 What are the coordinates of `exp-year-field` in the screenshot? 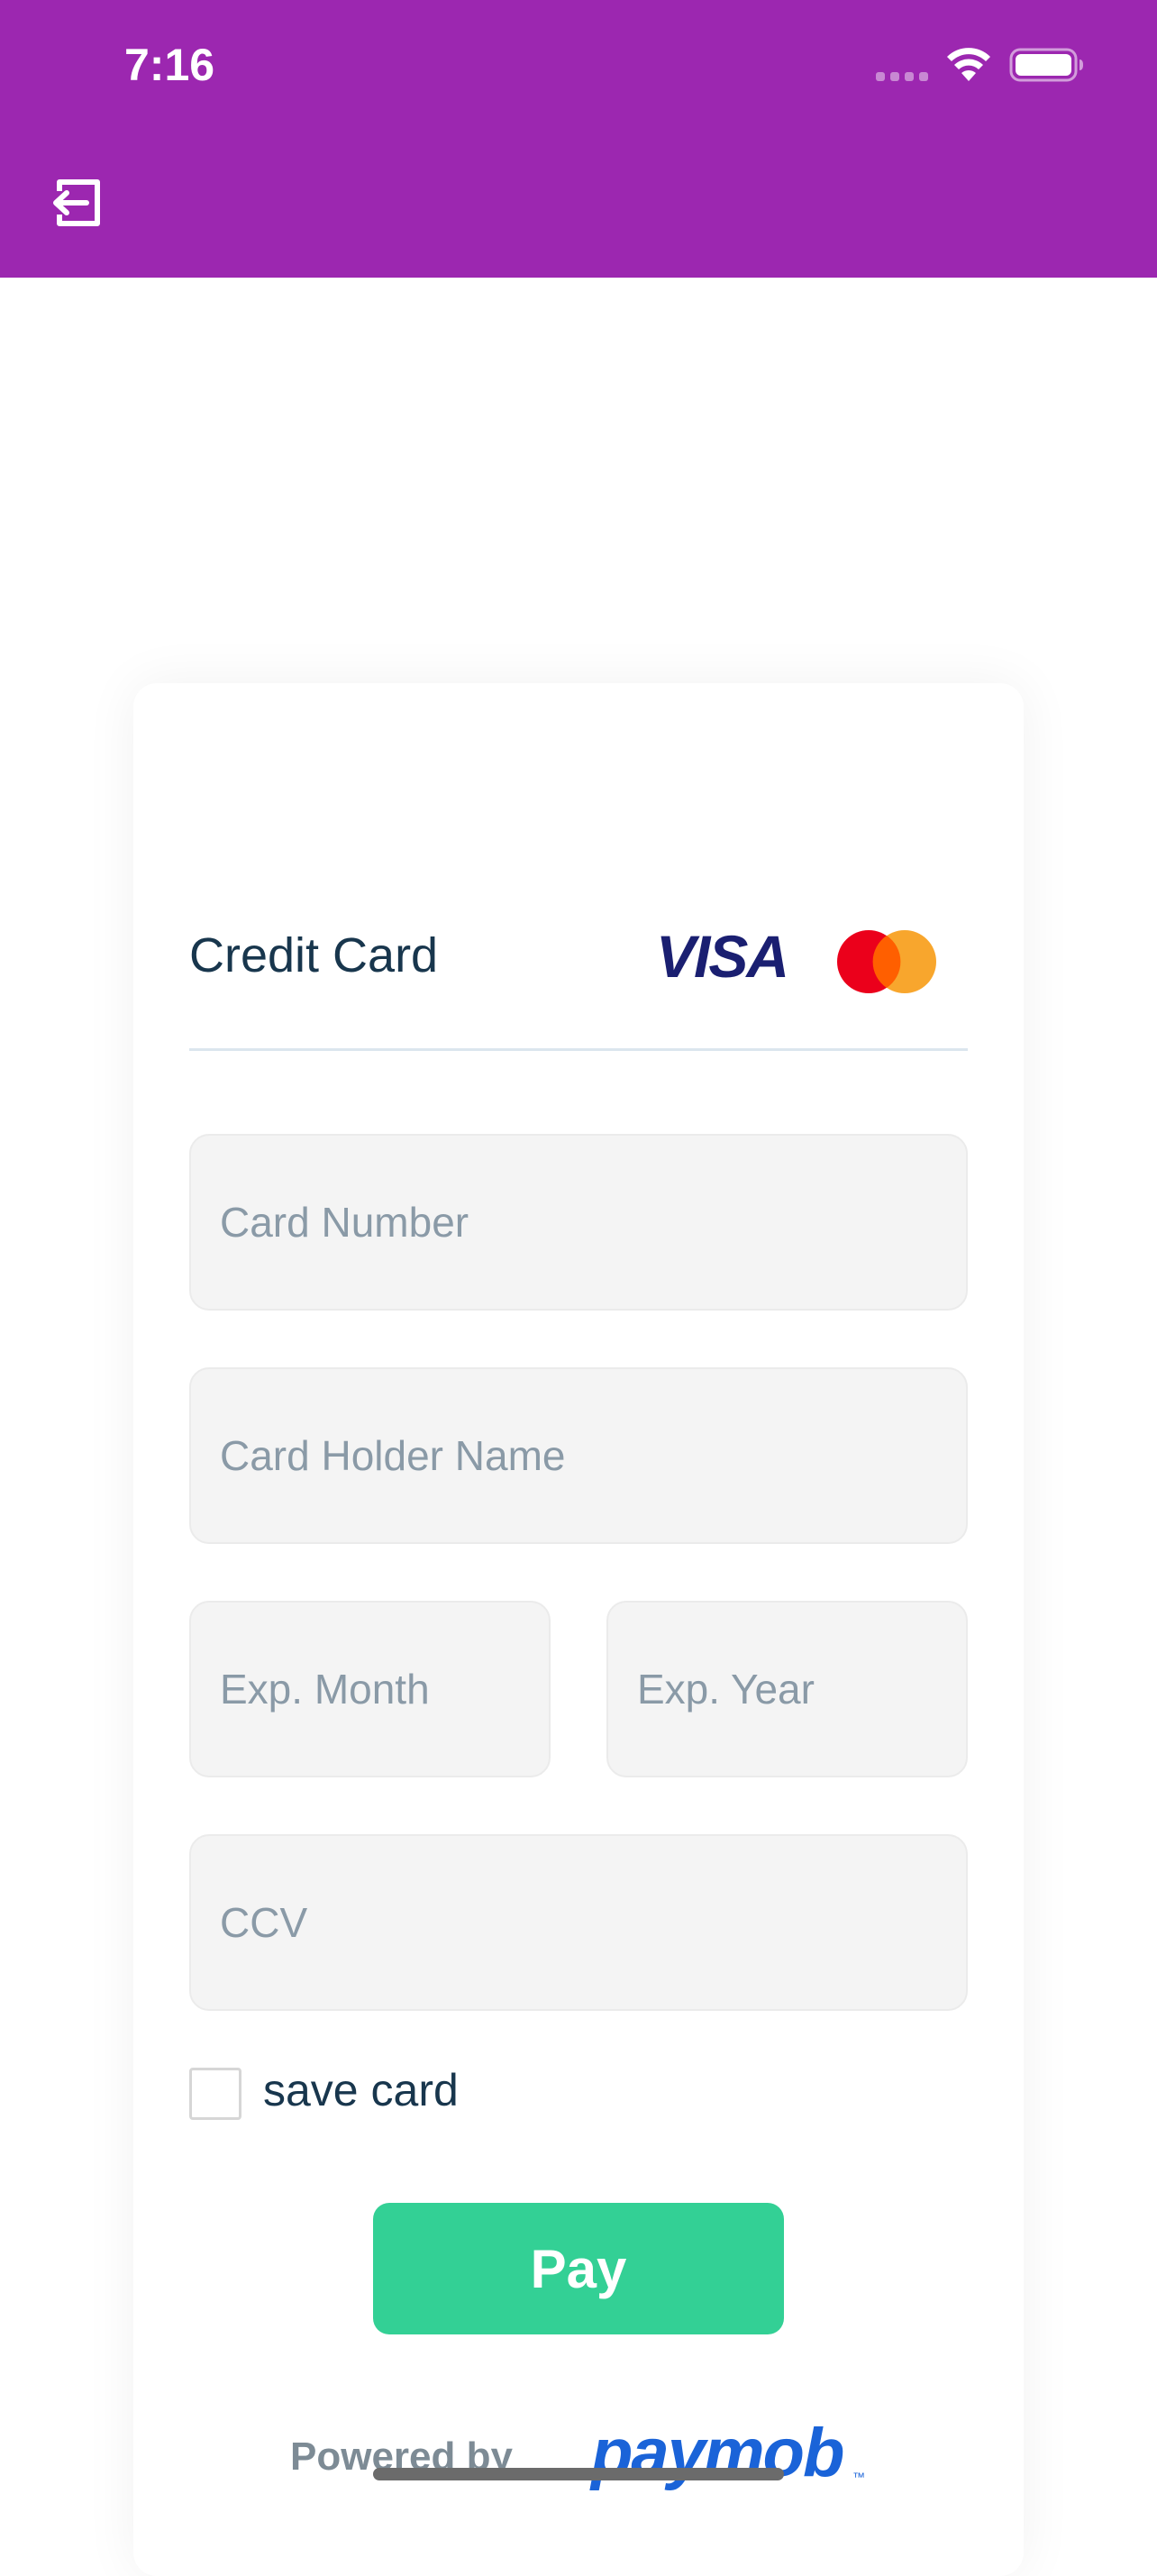 It's located at (787, 1689).